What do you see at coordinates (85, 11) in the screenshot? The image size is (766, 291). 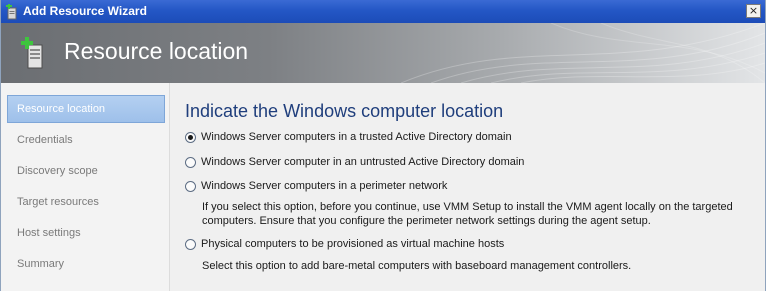 I see `window-title: Add Resource Wizard` at bounding box center [85, 11].